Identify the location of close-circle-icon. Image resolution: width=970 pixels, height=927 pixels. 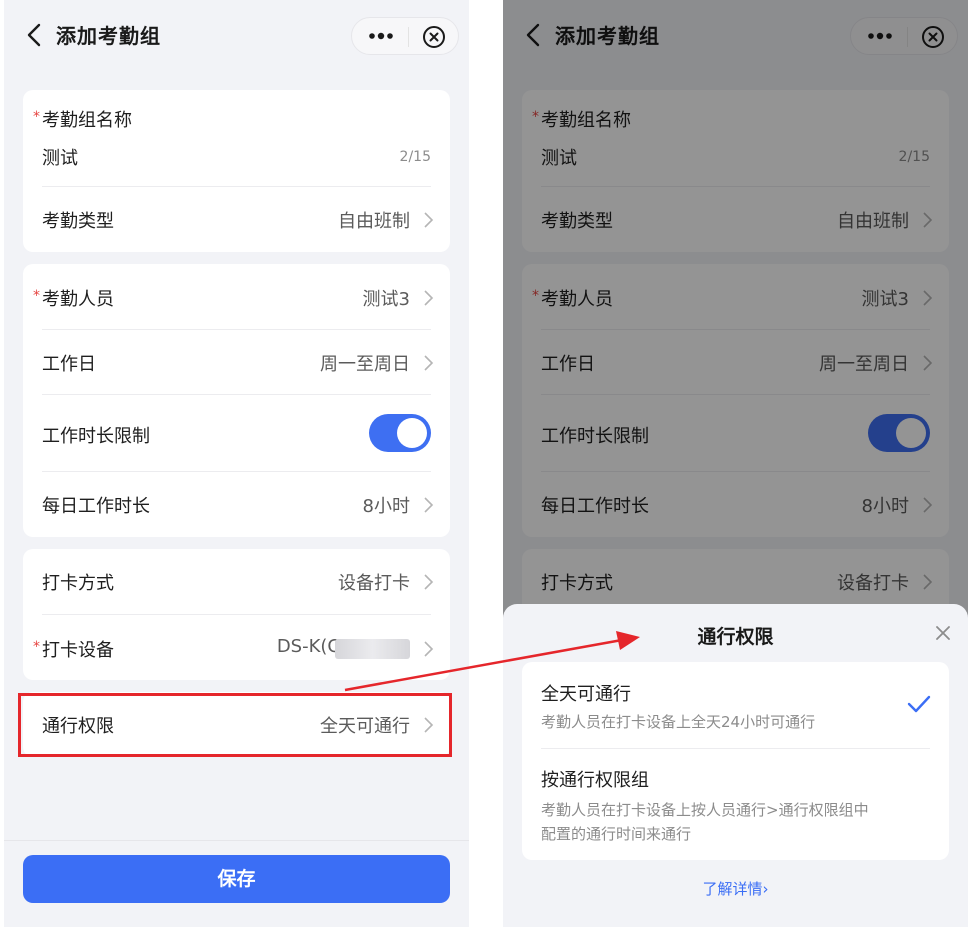
(434, 37).